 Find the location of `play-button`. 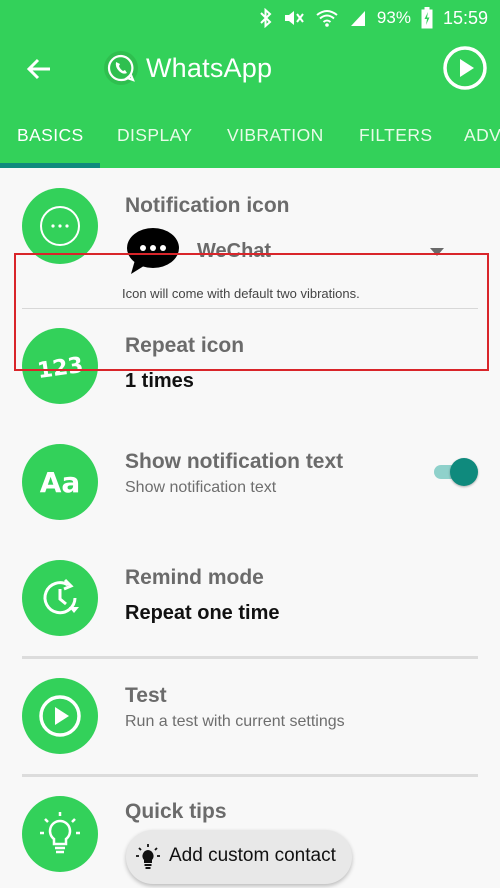

play-button is located at coordinates (465, 68).